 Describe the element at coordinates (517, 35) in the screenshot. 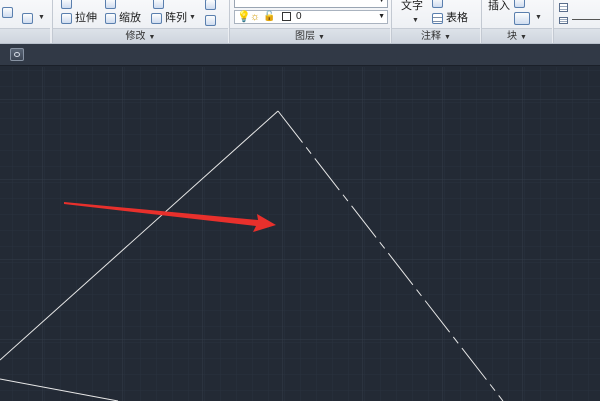

I see `block-panel-title: 块 ▼` at that location.